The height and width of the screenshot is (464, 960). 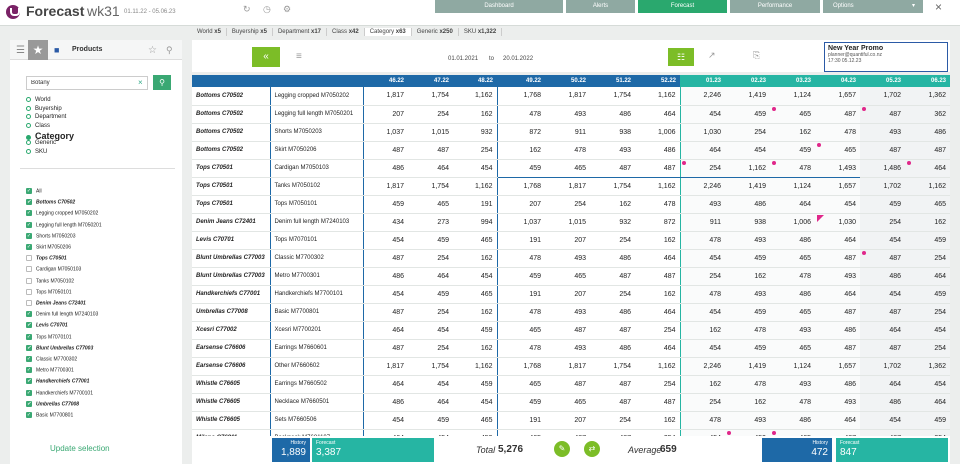 I want to click on level-buyership: Buyership, so click(x=44, y=108).